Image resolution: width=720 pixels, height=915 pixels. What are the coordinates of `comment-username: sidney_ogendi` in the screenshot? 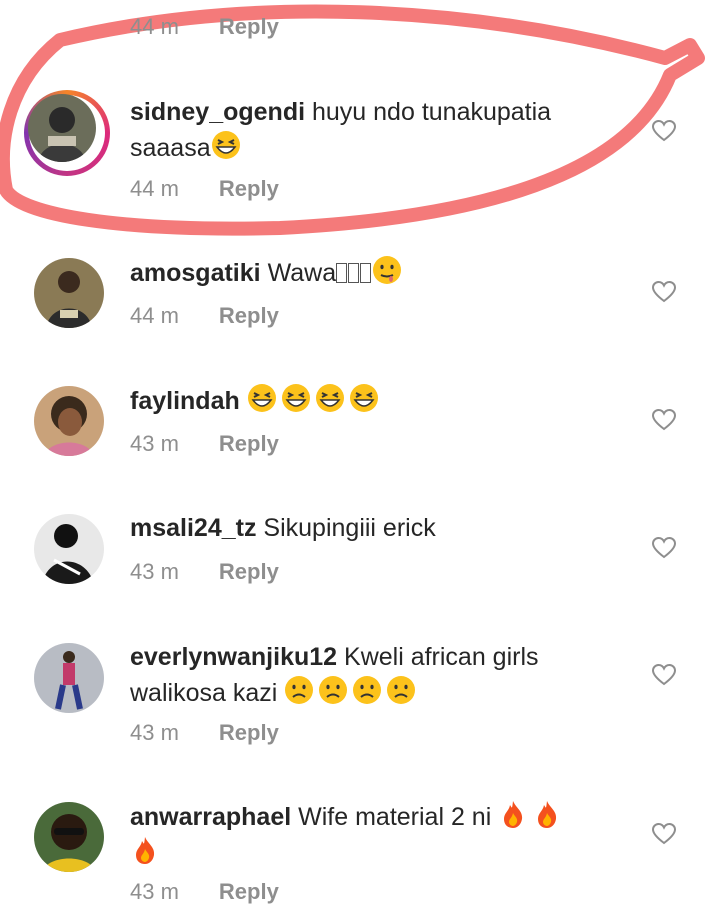 It's located at (217, 112).